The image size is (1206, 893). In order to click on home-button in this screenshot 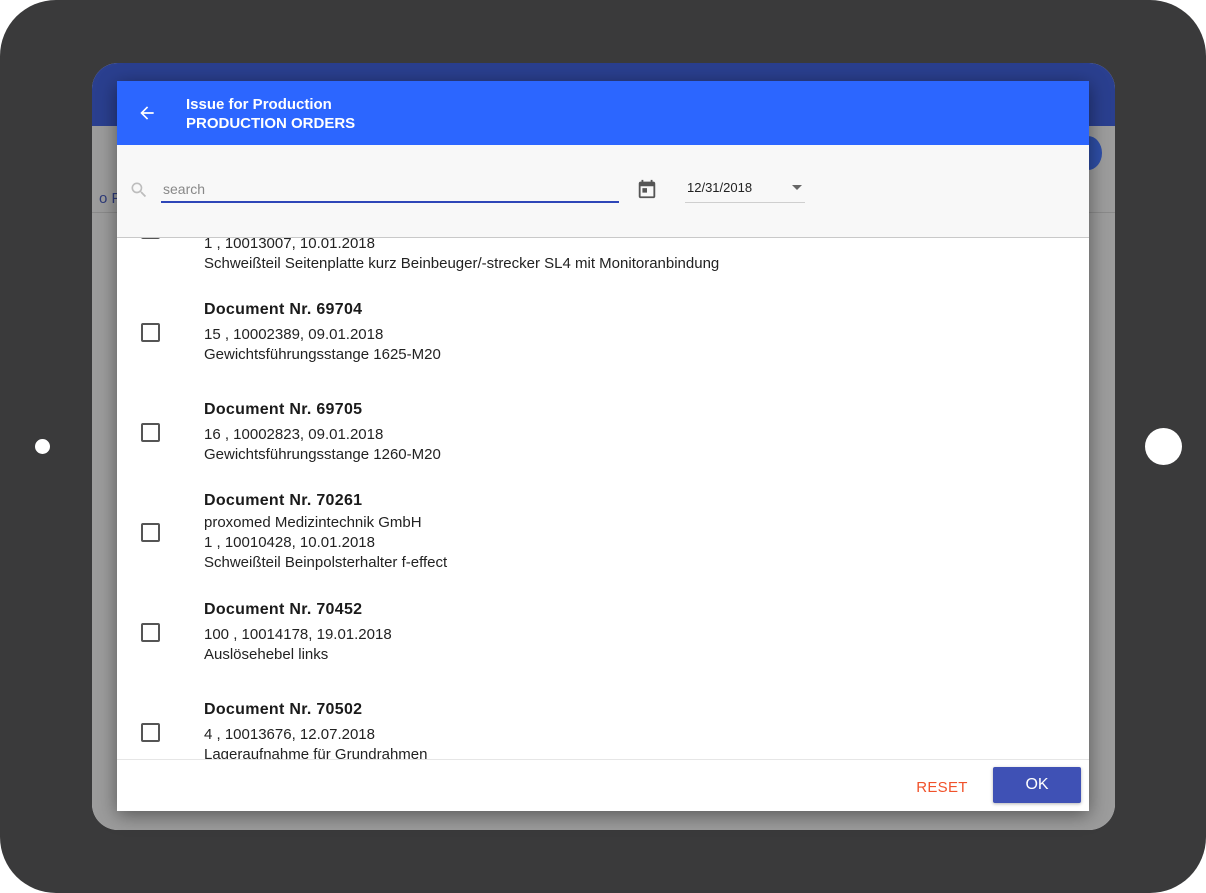, I will do `click(1163, 446)`.